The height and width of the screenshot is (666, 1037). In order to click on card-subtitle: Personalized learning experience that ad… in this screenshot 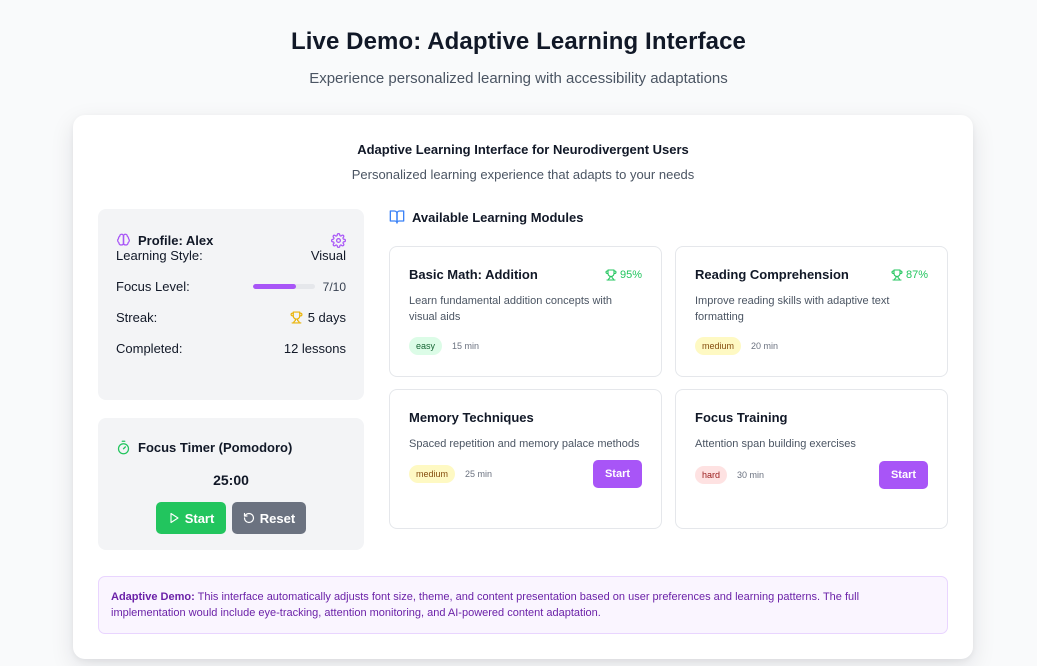, I will do `click(523, 174)`.